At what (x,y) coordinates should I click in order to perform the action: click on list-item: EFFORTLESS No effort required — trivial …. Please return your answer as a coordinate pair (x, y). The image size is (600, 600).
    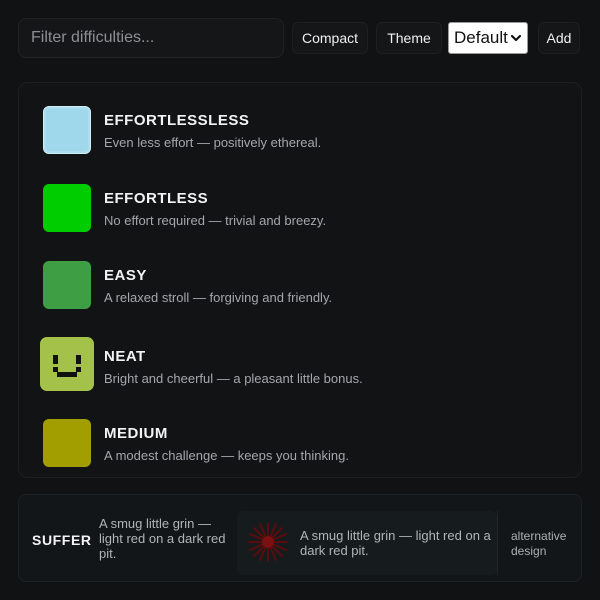
    Looking at the image, I should click on (303, 208).